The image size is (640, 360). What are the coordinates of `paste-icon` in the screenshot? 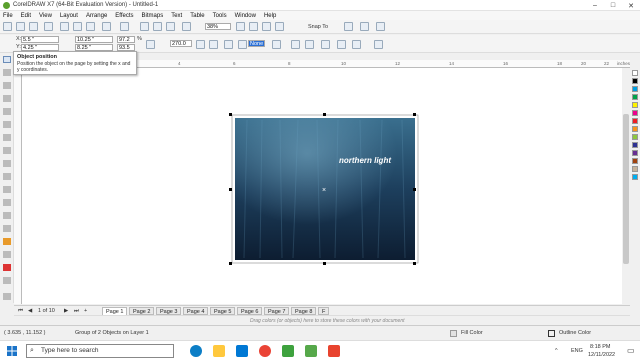 It's located at (90, 26).